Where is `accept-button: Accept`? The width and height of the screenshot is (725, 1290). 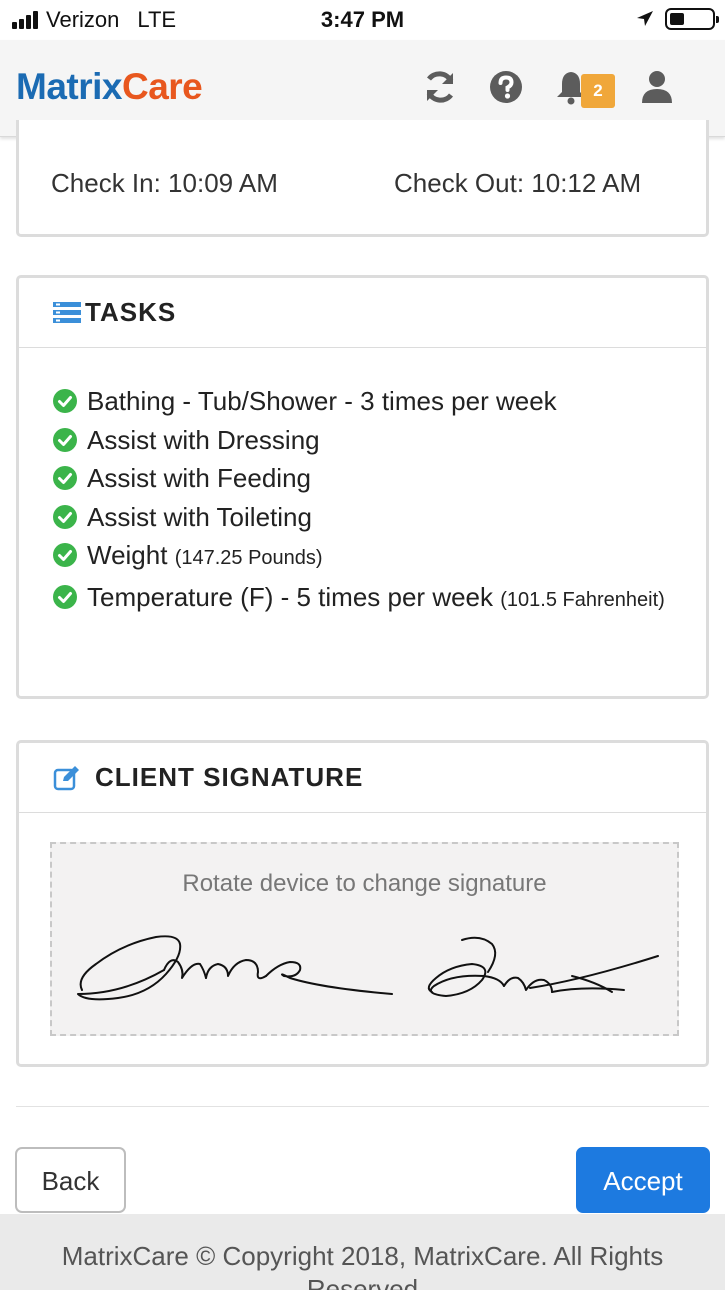 accept-button: Accept is located at coordinates (643, 1180).